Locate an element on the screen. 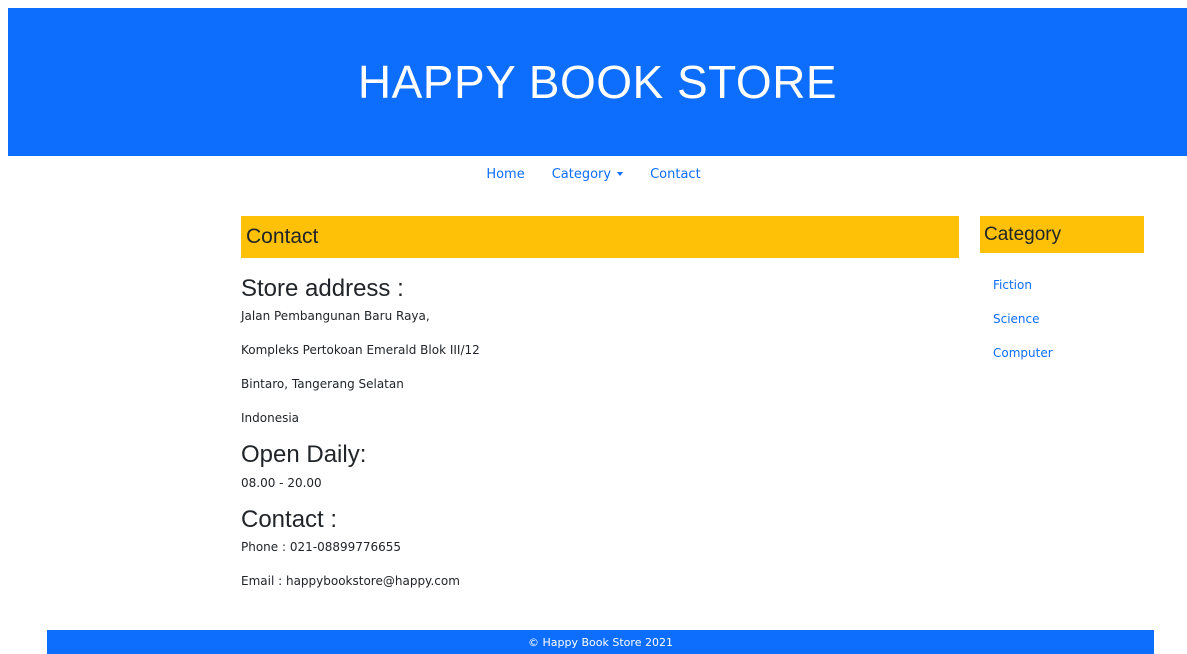 This screenshot has height=654, width=1187. nav-category-dropdown: Category is located at coordinates (587, 174).